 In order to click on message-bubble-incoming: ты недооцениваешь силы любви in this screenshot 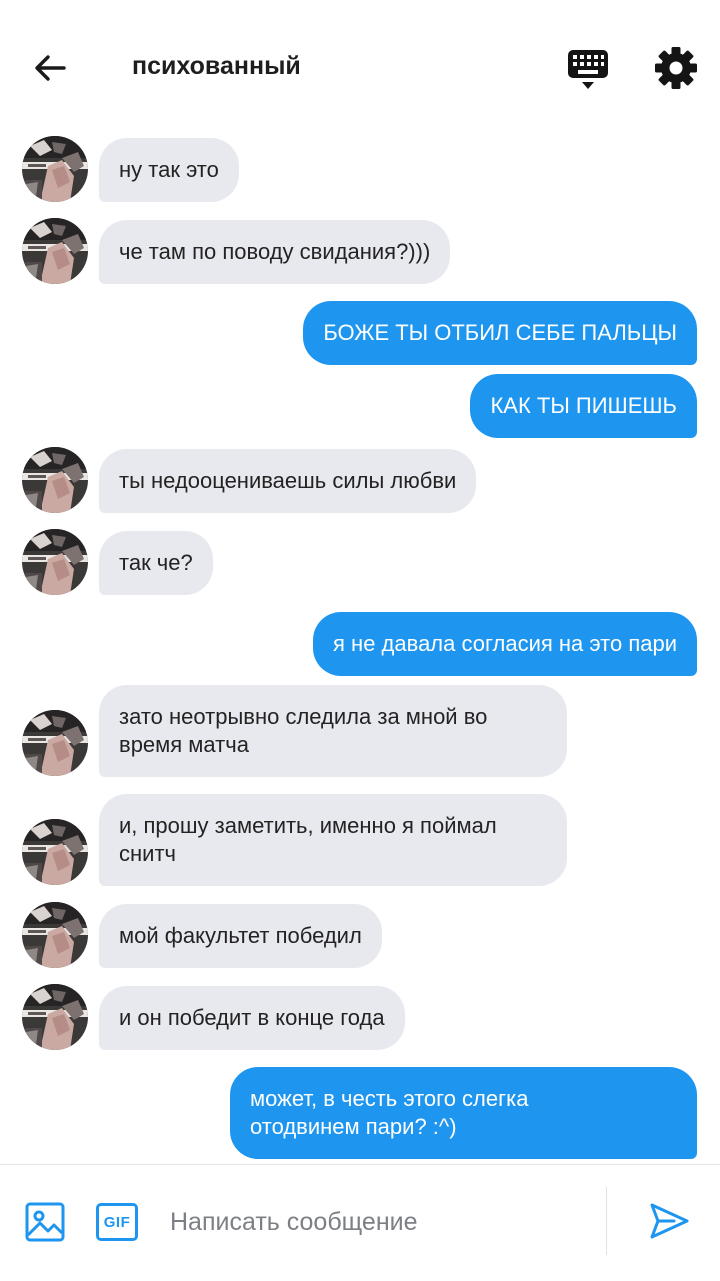, I will do `click(288, 481)`.